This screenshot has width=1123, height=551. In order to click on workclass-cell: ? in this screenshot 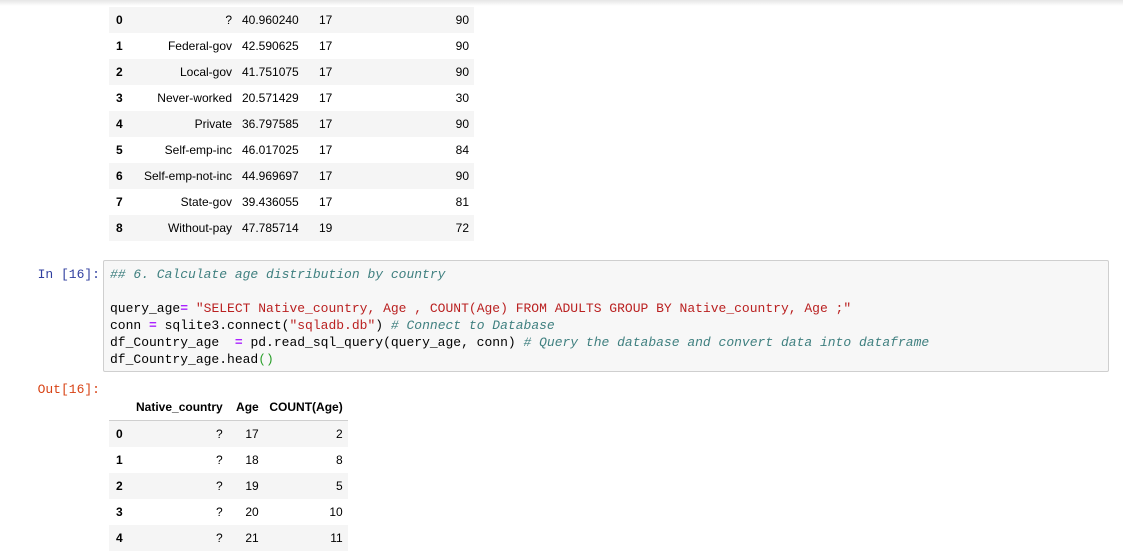, I will do `click(228, 20)`.